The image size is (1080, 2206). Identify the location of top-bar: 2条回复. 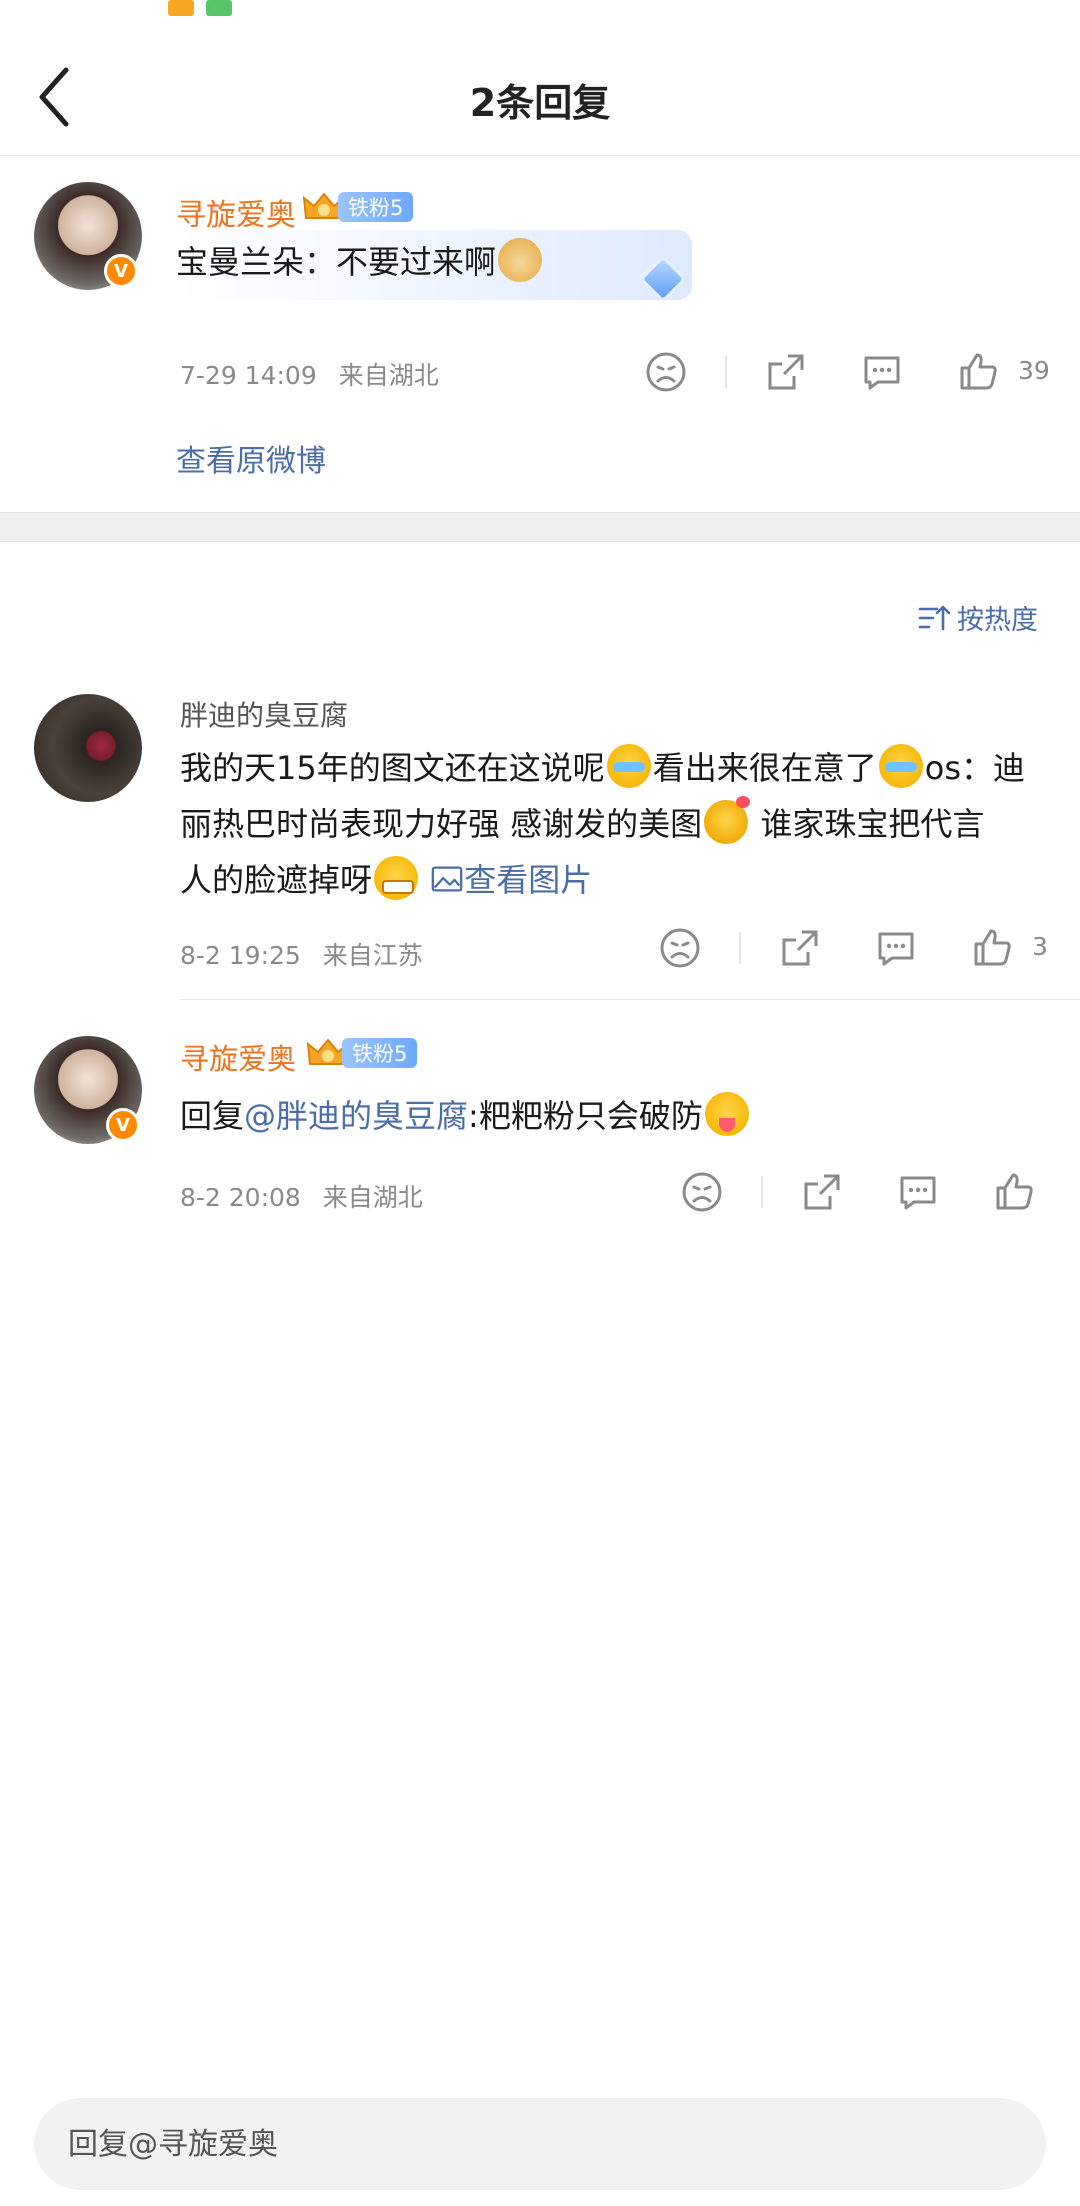
(540, 98).